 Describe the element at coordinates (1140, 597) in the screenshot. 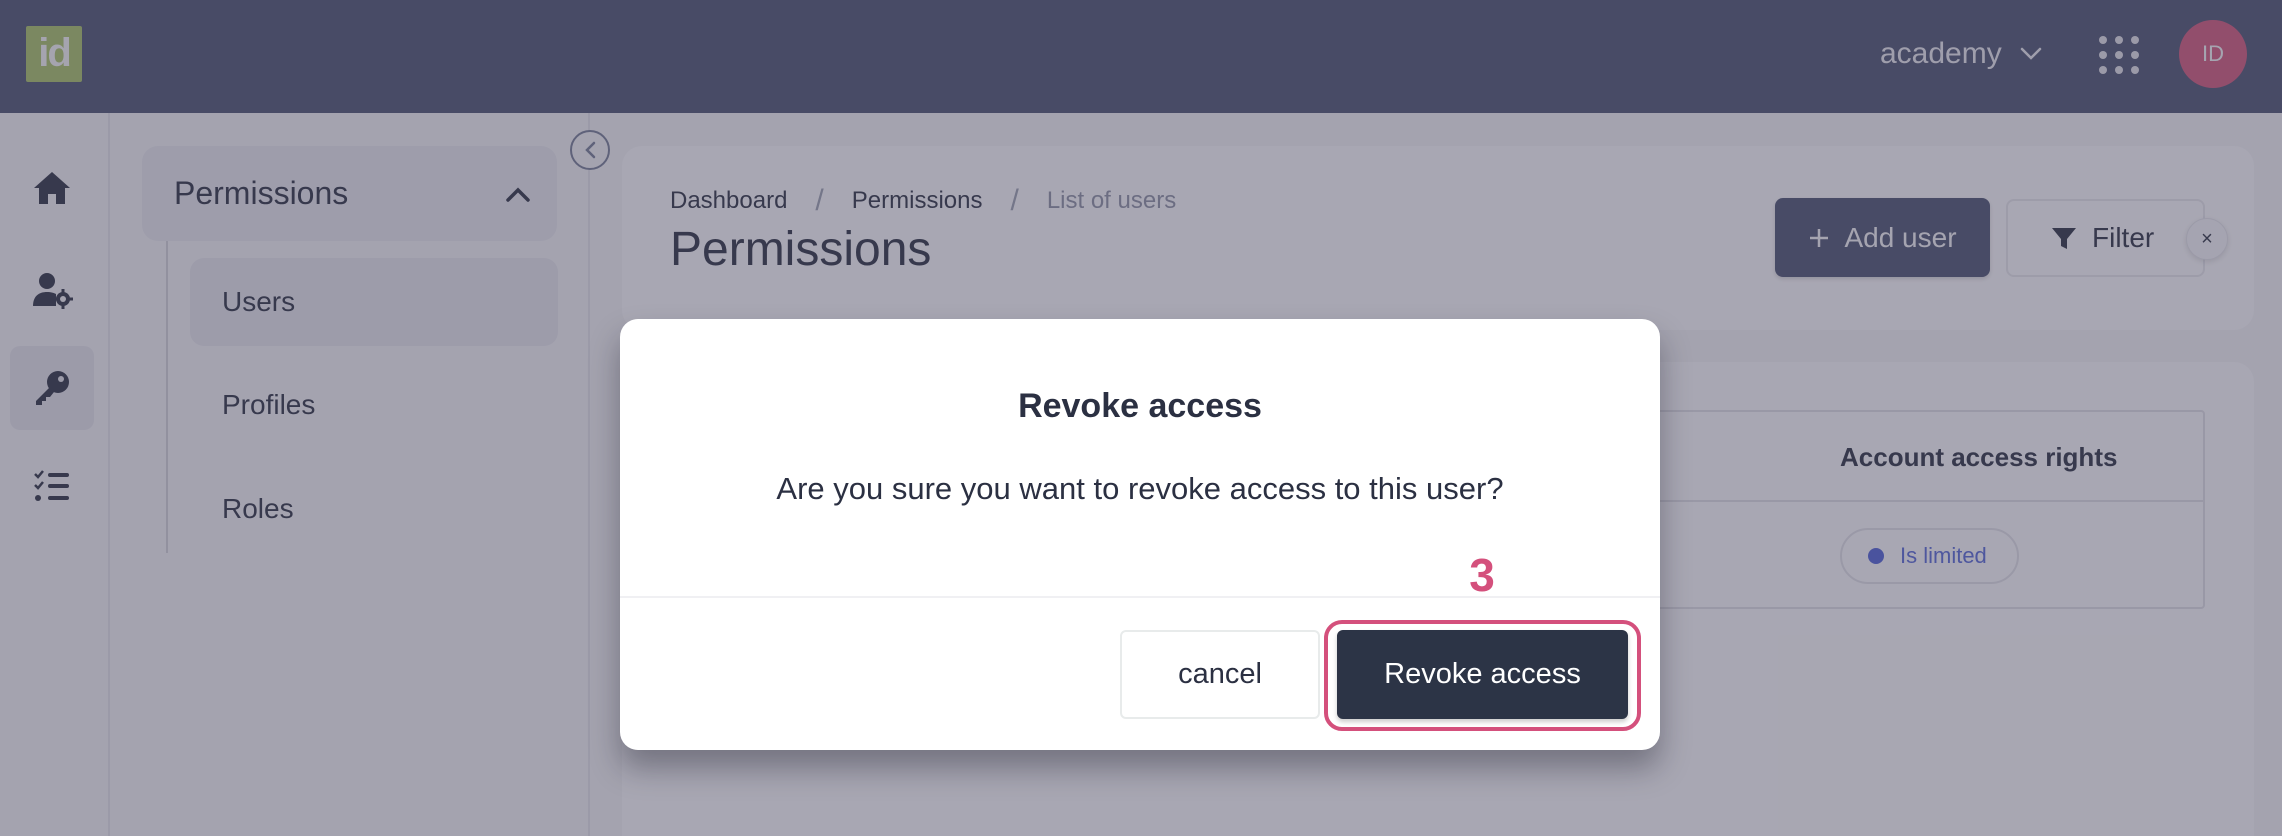

I see `dialog-divider` at that location.